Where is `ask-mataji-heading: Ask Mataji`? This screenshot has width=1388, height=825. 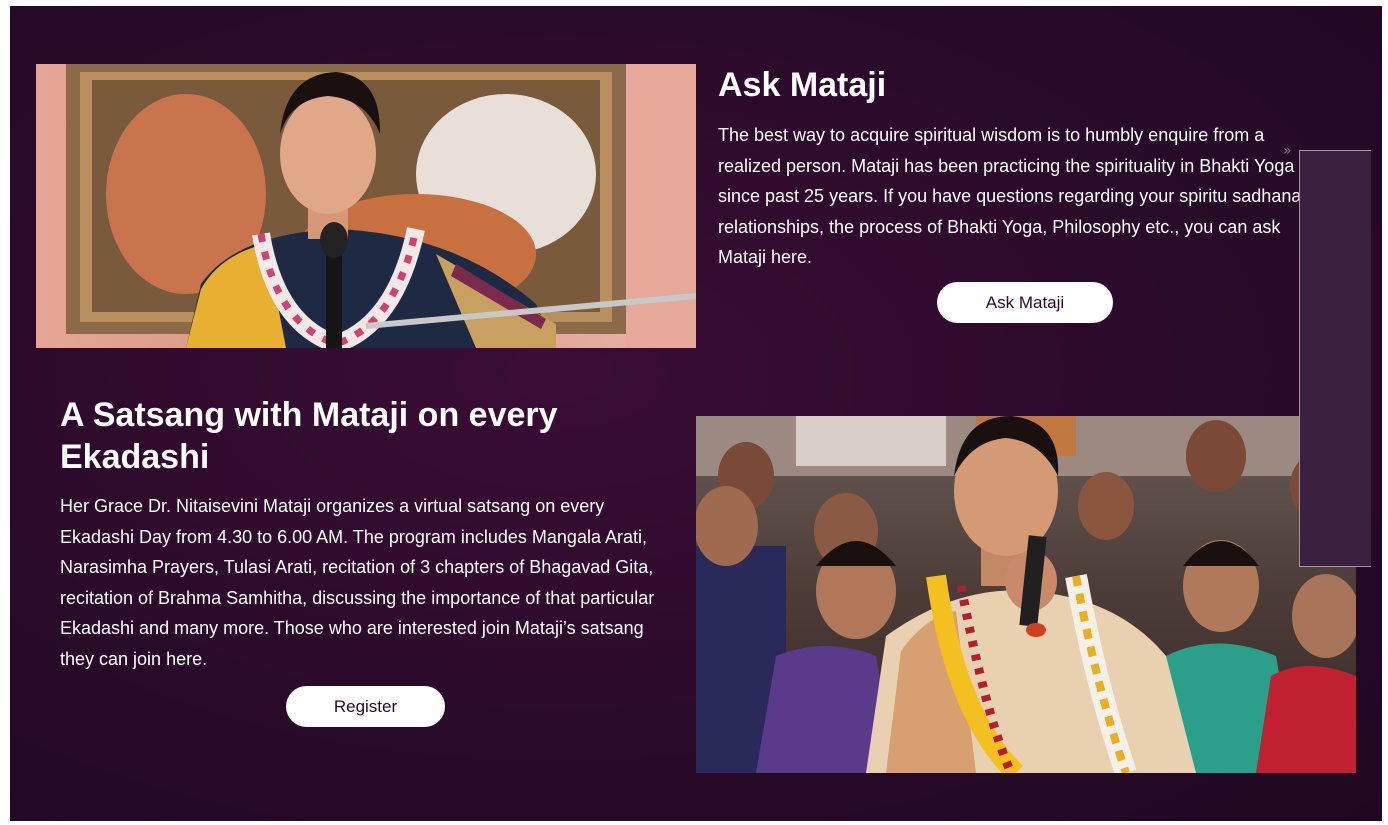
ask-mataji-heading: Ask Mataji is located at coordinates (802, 85).